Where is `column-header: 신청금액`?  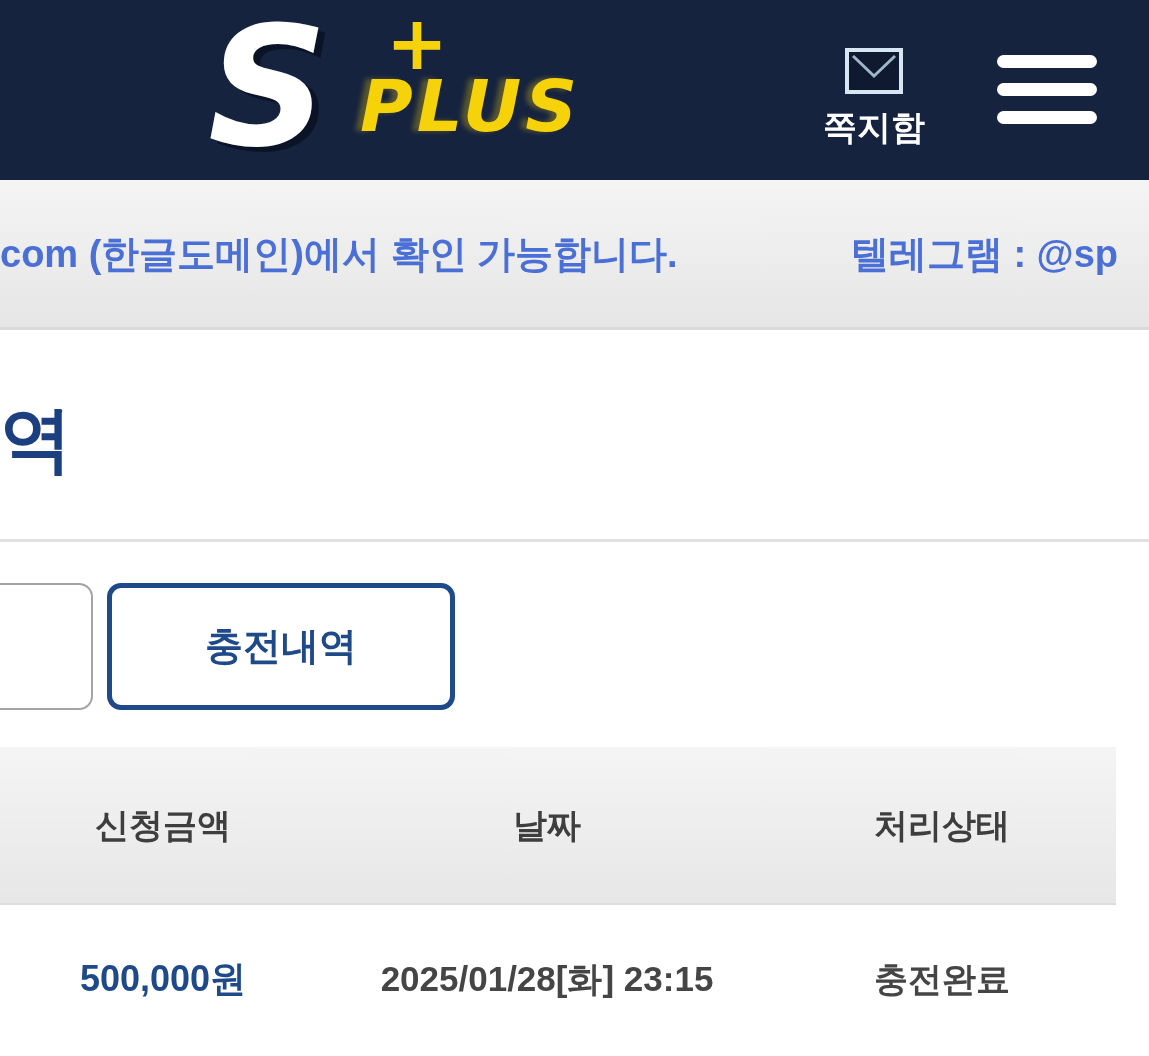
column-header: 신청금액 is located at coordinates (163, 825).